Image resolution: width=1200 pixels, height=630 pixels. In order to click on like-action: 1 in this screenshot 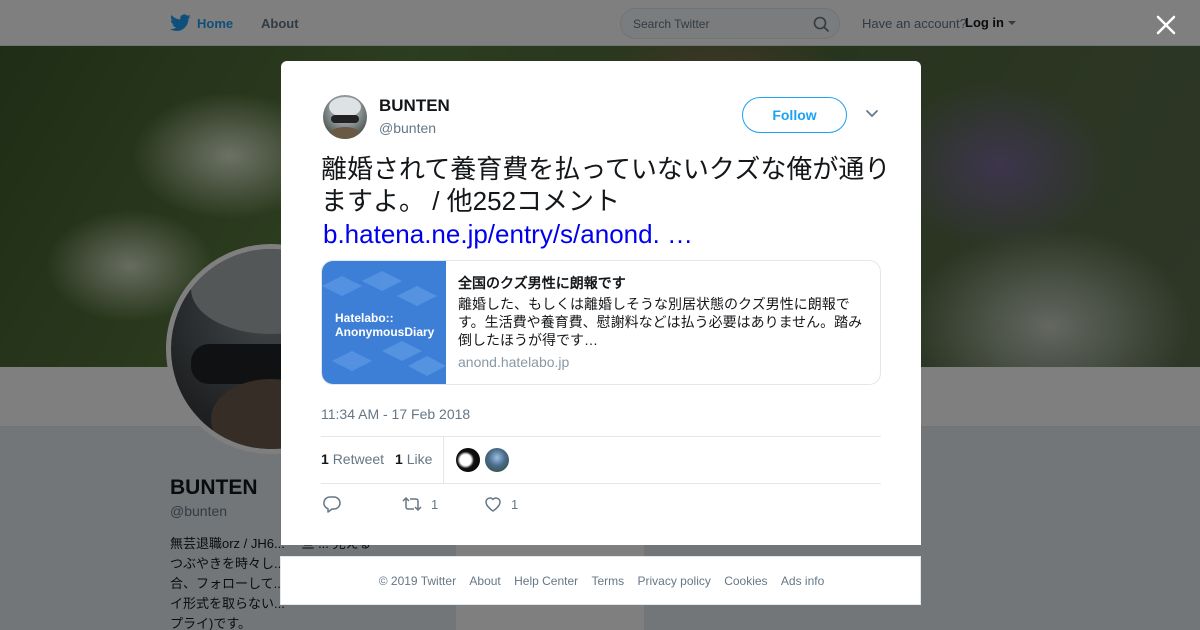, I will do `click(504, 505)`.